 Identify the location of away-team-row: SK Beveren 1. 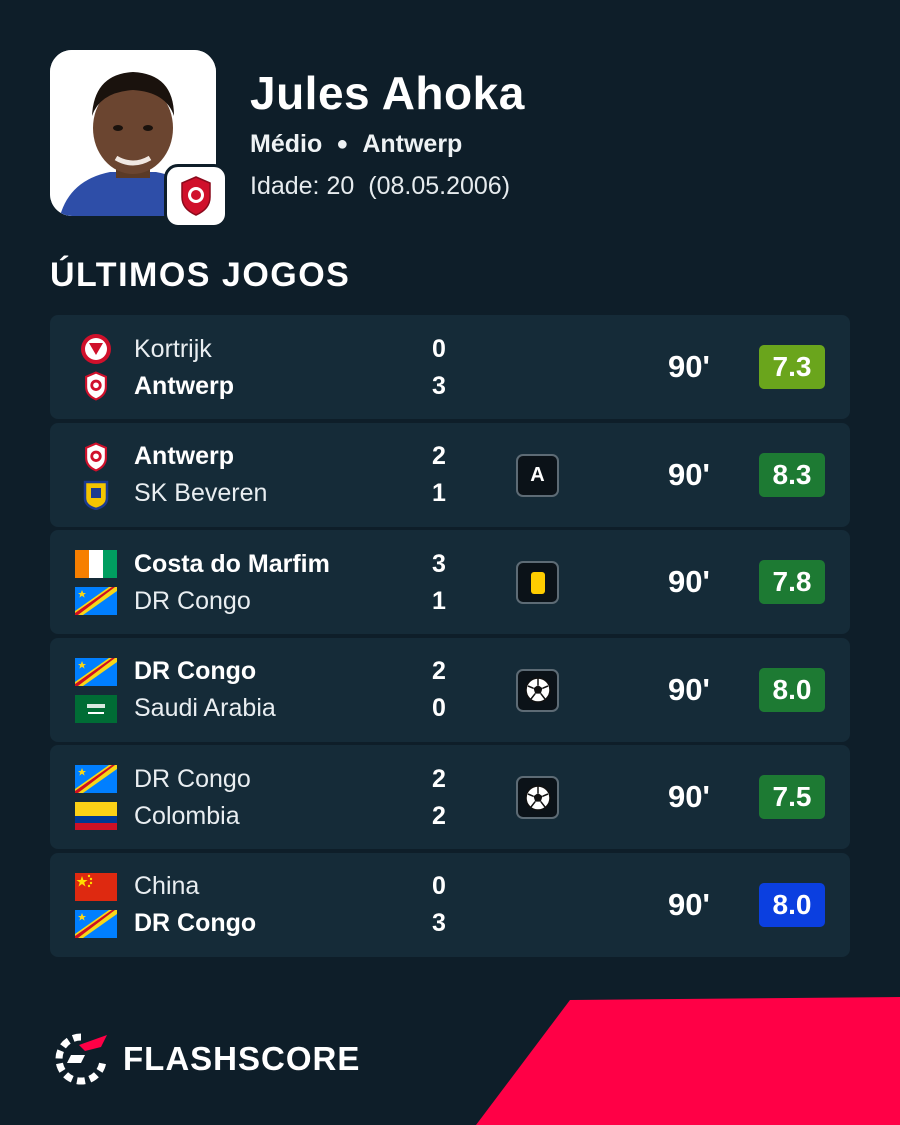
(260, 494).